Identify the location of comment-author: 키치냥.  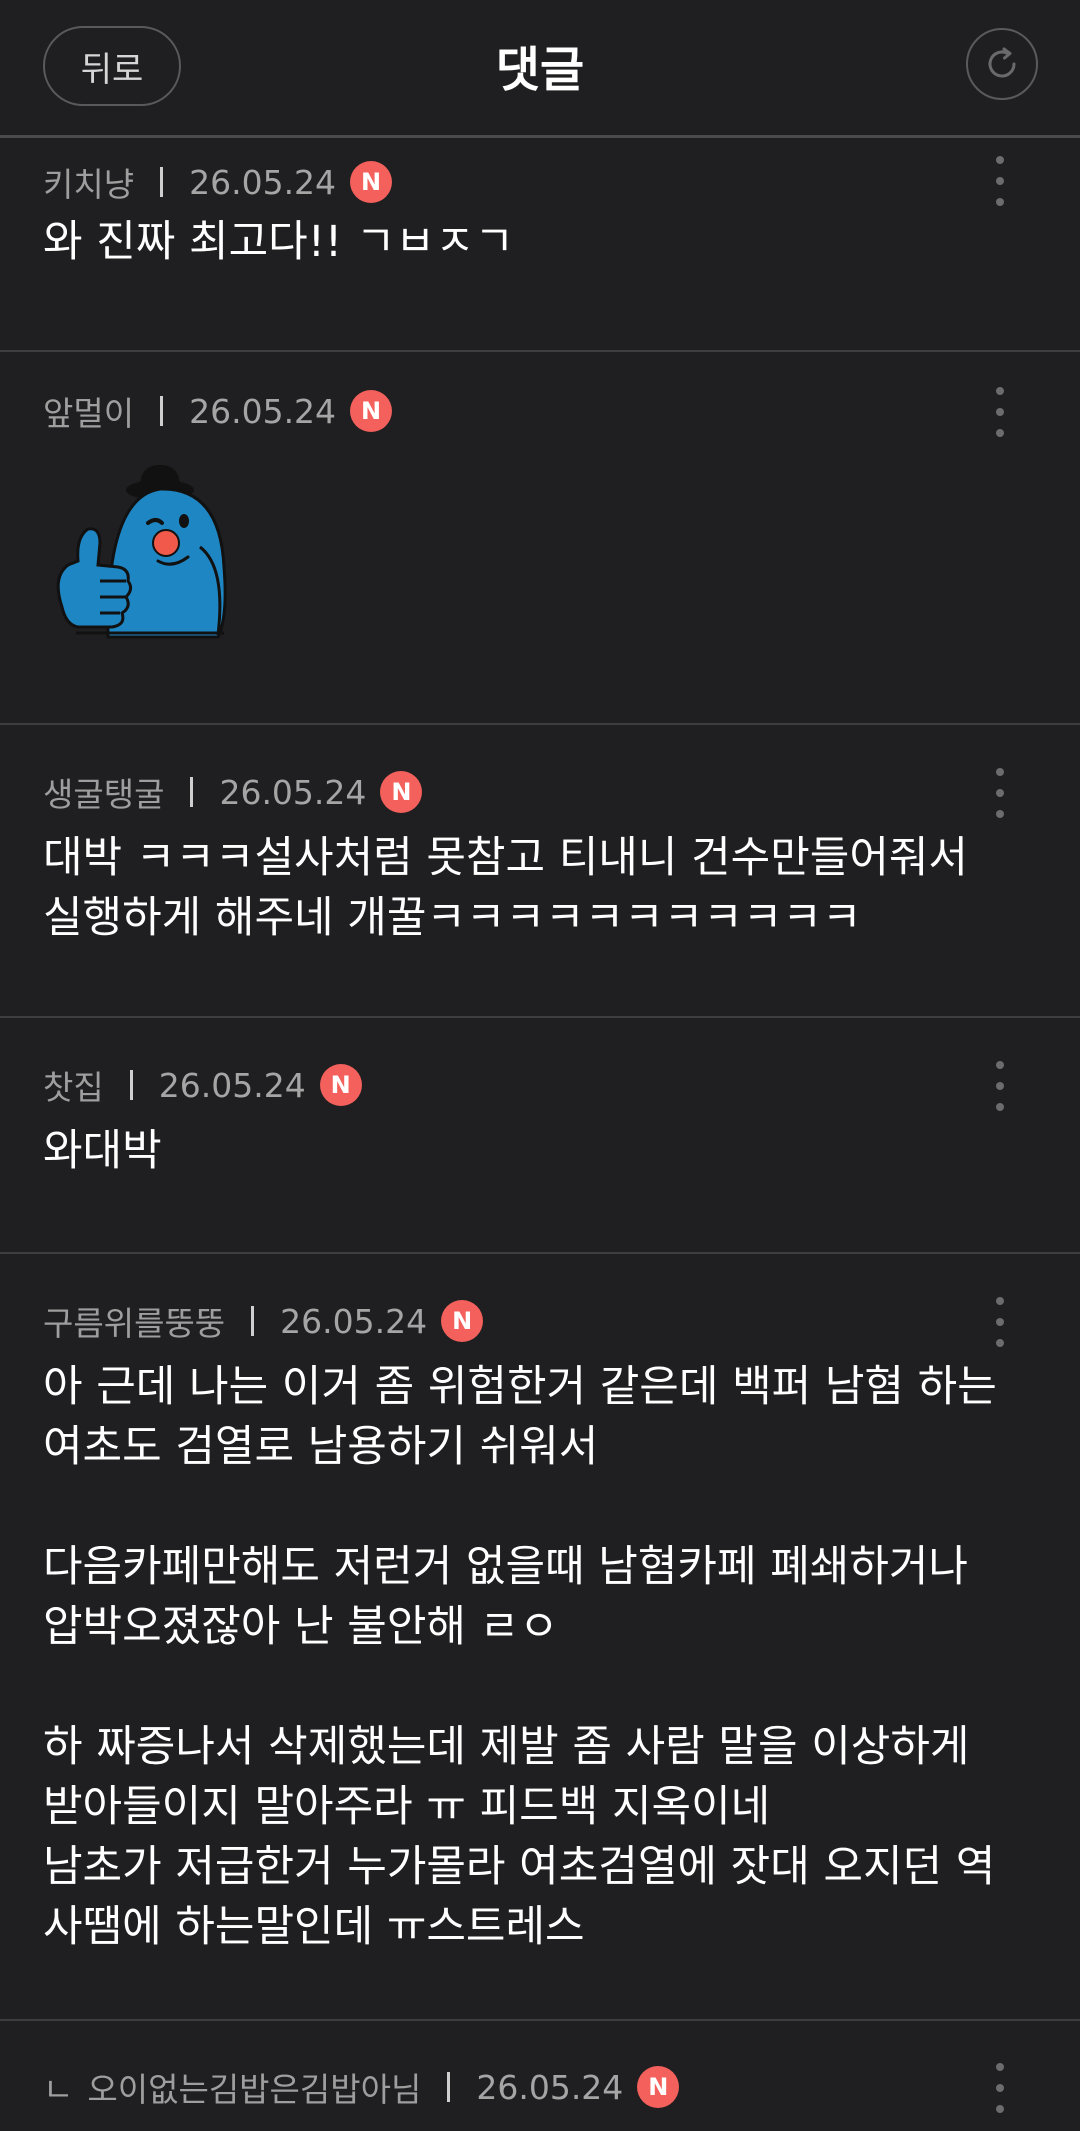
(88, 182).